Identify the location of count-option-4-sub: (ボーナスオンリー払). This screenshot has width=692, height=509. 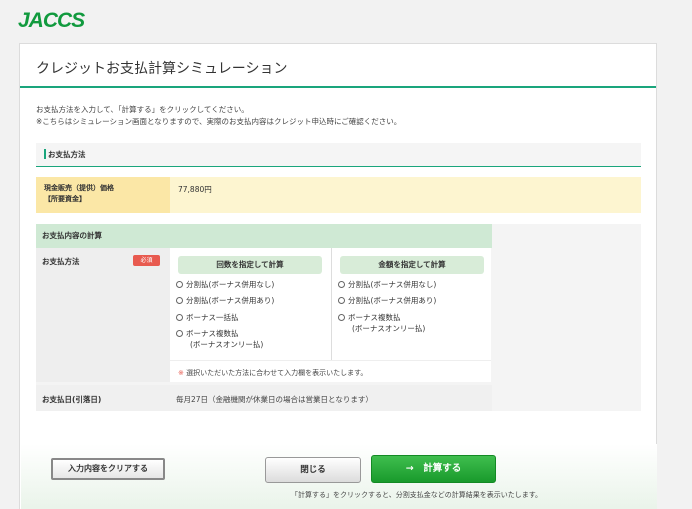
(227, 344).